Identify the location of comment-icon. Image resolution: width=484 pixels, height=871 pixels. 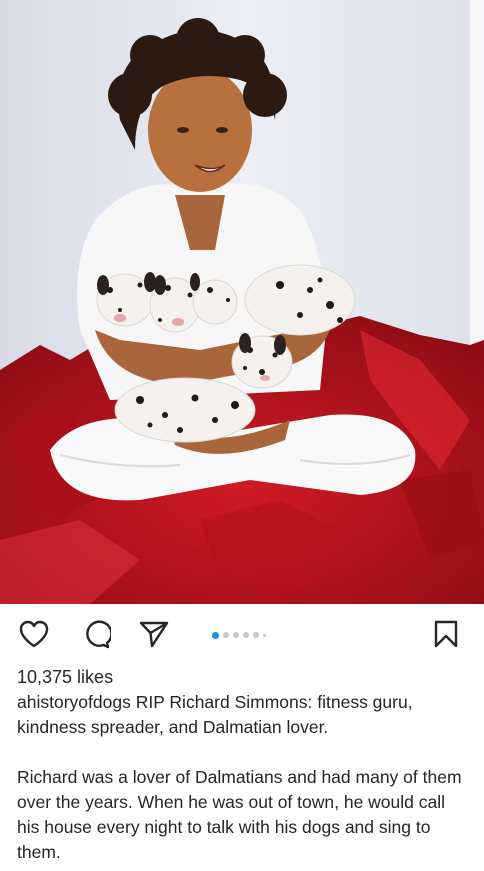
(98, 634).